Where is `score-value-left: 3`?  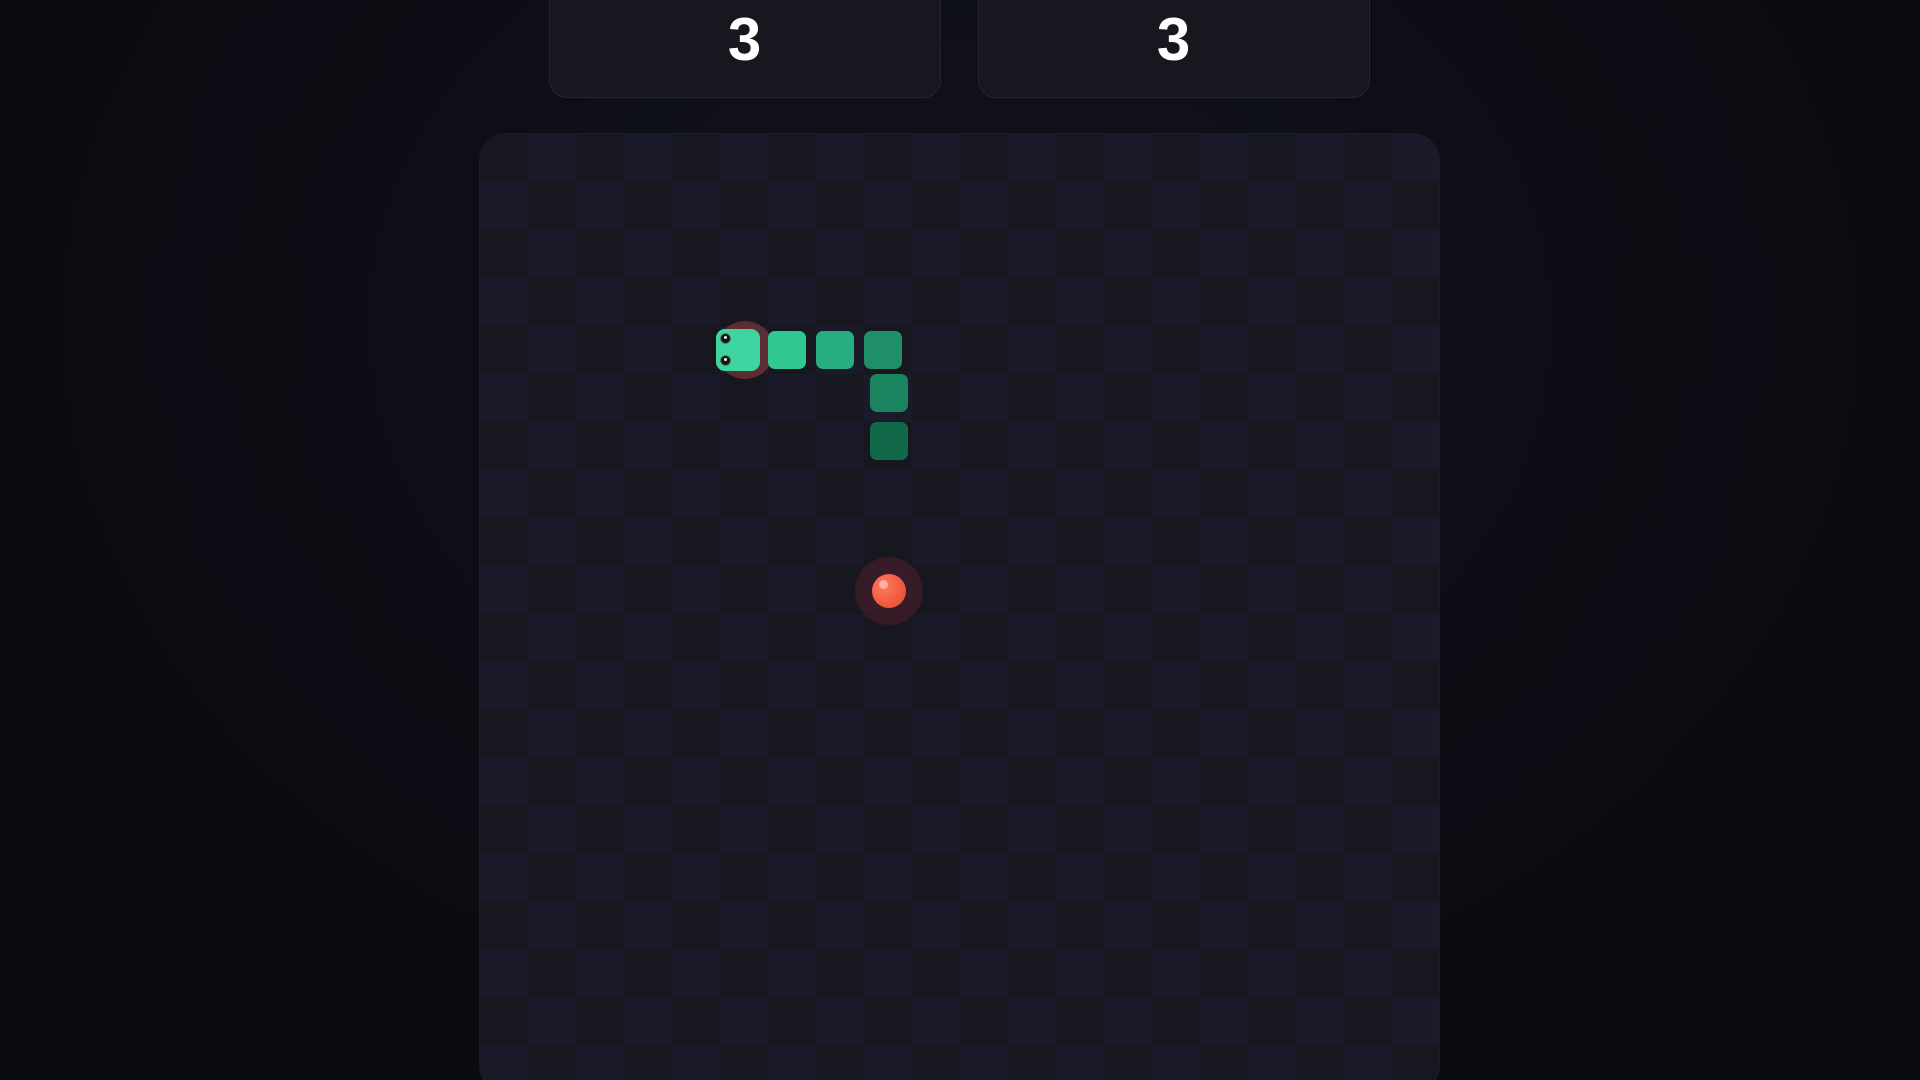 score-value-left: 3 is located at coordinates (745, 39).